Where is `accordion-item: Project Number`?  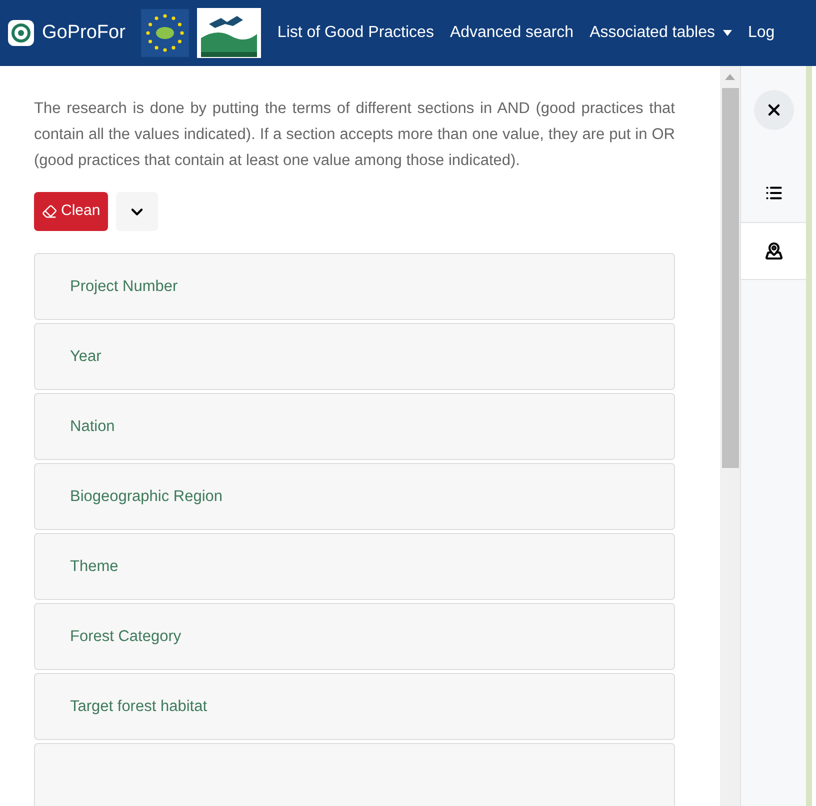
accordion-item: Project Number is located at coordinates (354, 286).